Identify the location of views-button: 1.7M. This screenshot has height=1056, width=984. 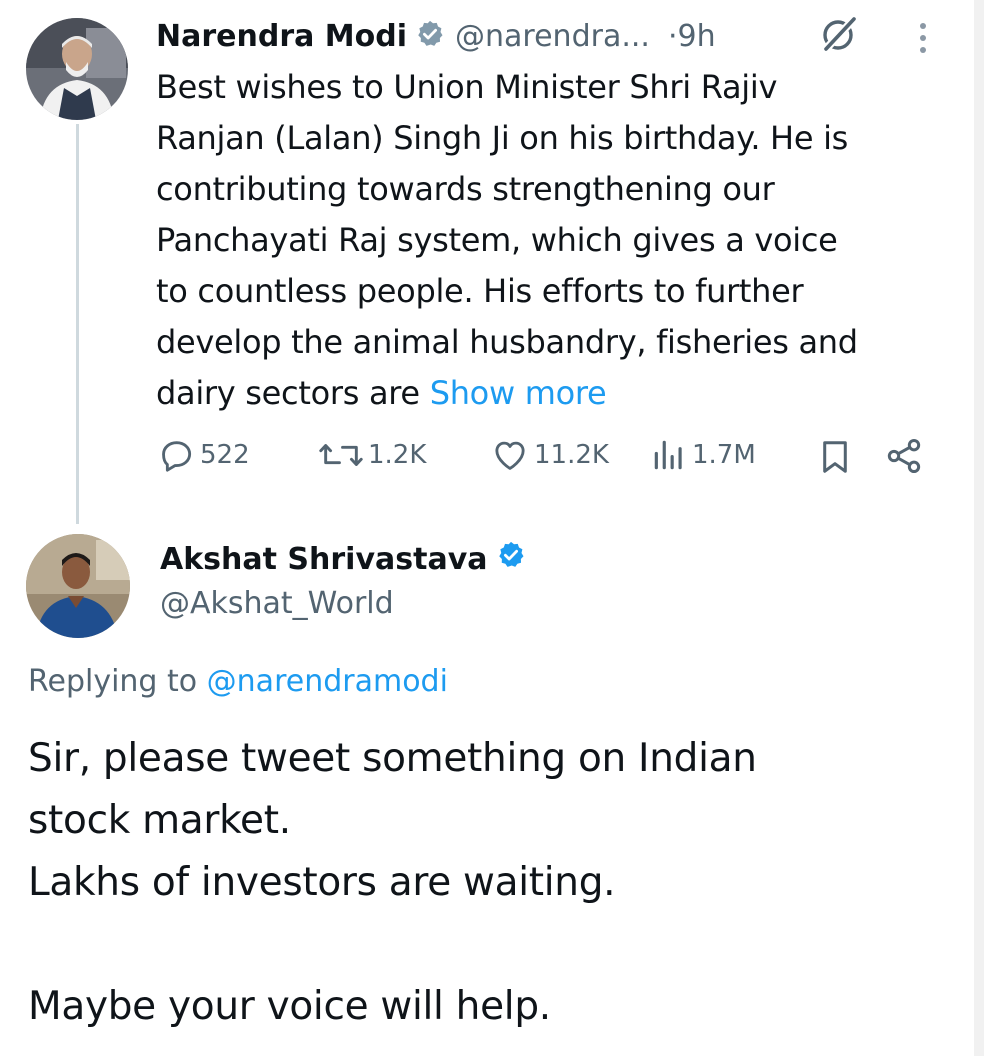
(703, 455).